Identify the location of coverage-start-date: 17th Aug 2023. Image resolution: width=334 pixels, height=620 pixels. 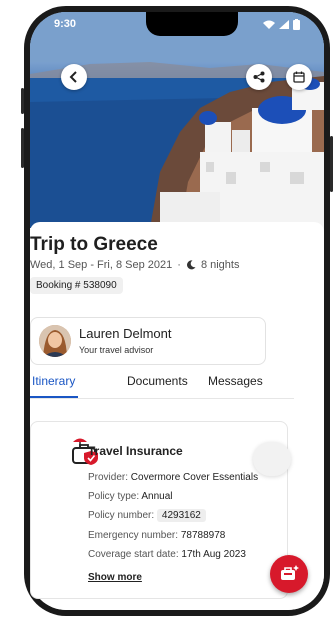
(213, 554).